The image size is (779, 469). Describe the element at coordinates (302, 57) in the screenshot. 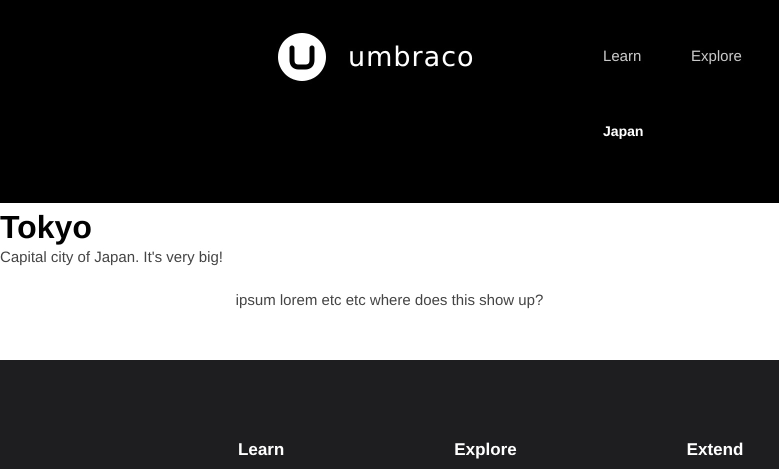

I see `logo-icon` at that location.